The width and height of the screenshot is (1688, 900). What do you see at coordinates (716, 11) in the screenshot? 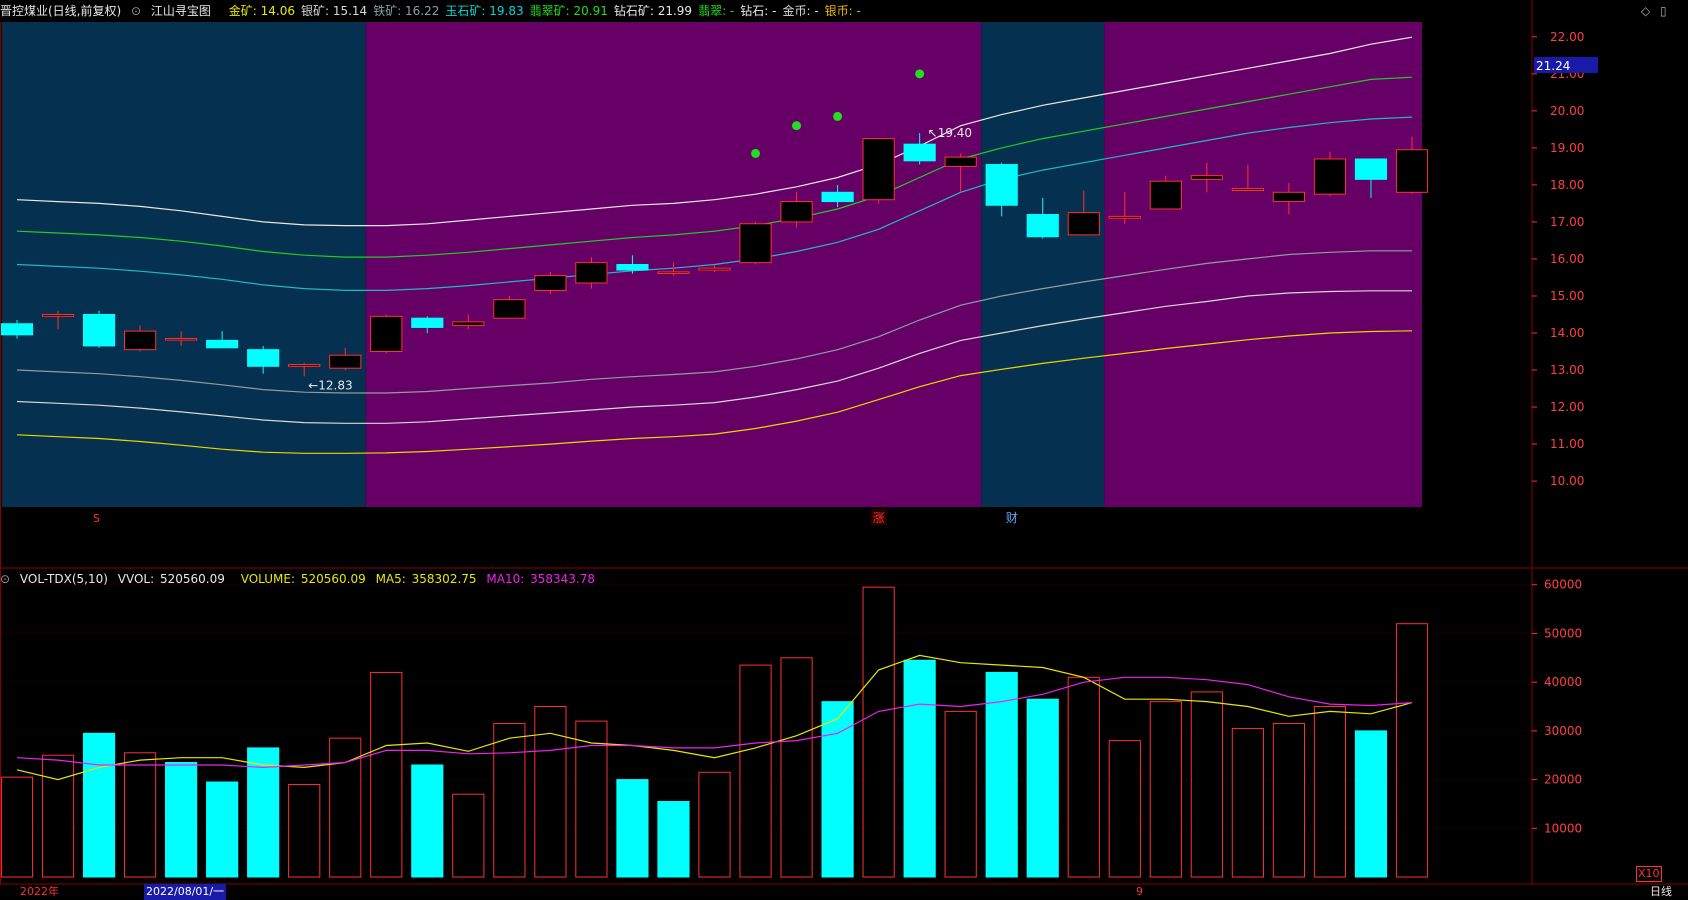
I see `indicator-value-6: 翡翠: -` at bounding box center [716, 11].